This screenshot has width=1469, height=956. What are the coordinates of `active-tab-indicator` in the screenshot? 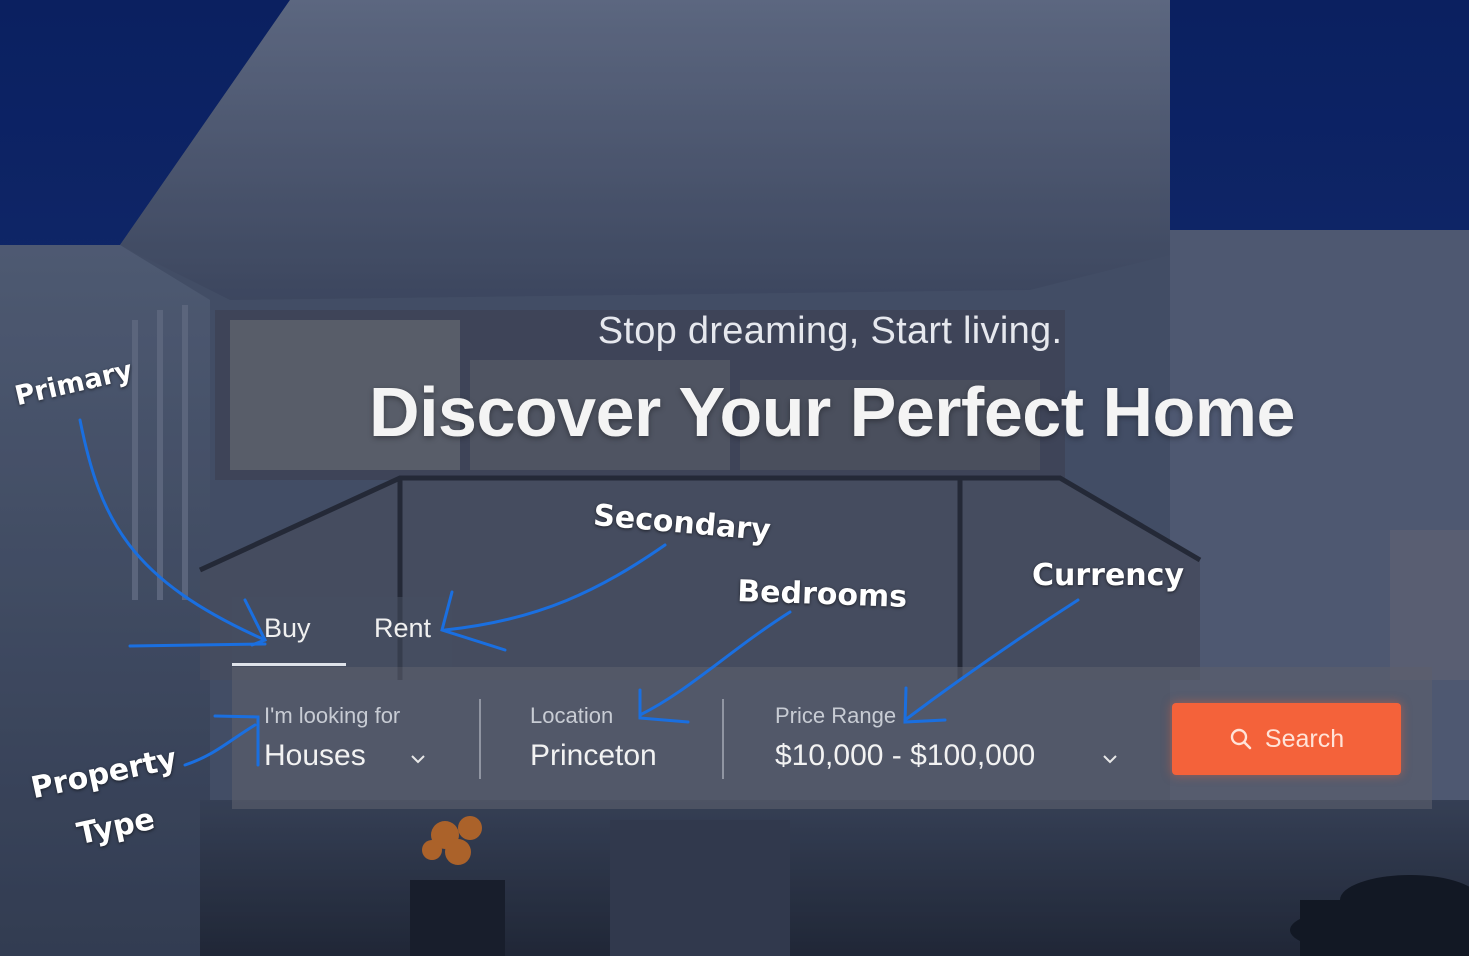 It's located at (289, 664).